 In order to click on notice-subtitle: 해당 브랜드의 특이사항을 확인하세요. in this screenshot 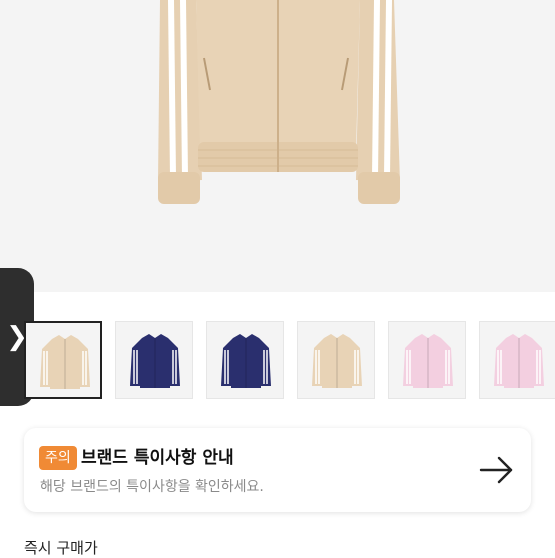, I will do `click(152, 487)`.